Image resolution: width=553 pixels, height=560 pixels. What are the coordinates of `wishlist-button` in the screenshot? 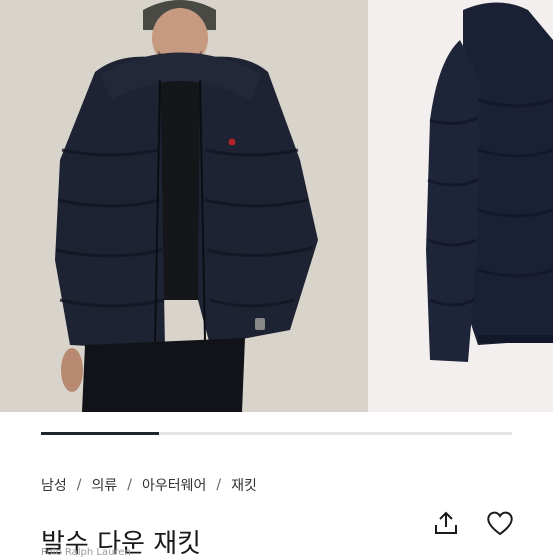 It's located at (500, 523).